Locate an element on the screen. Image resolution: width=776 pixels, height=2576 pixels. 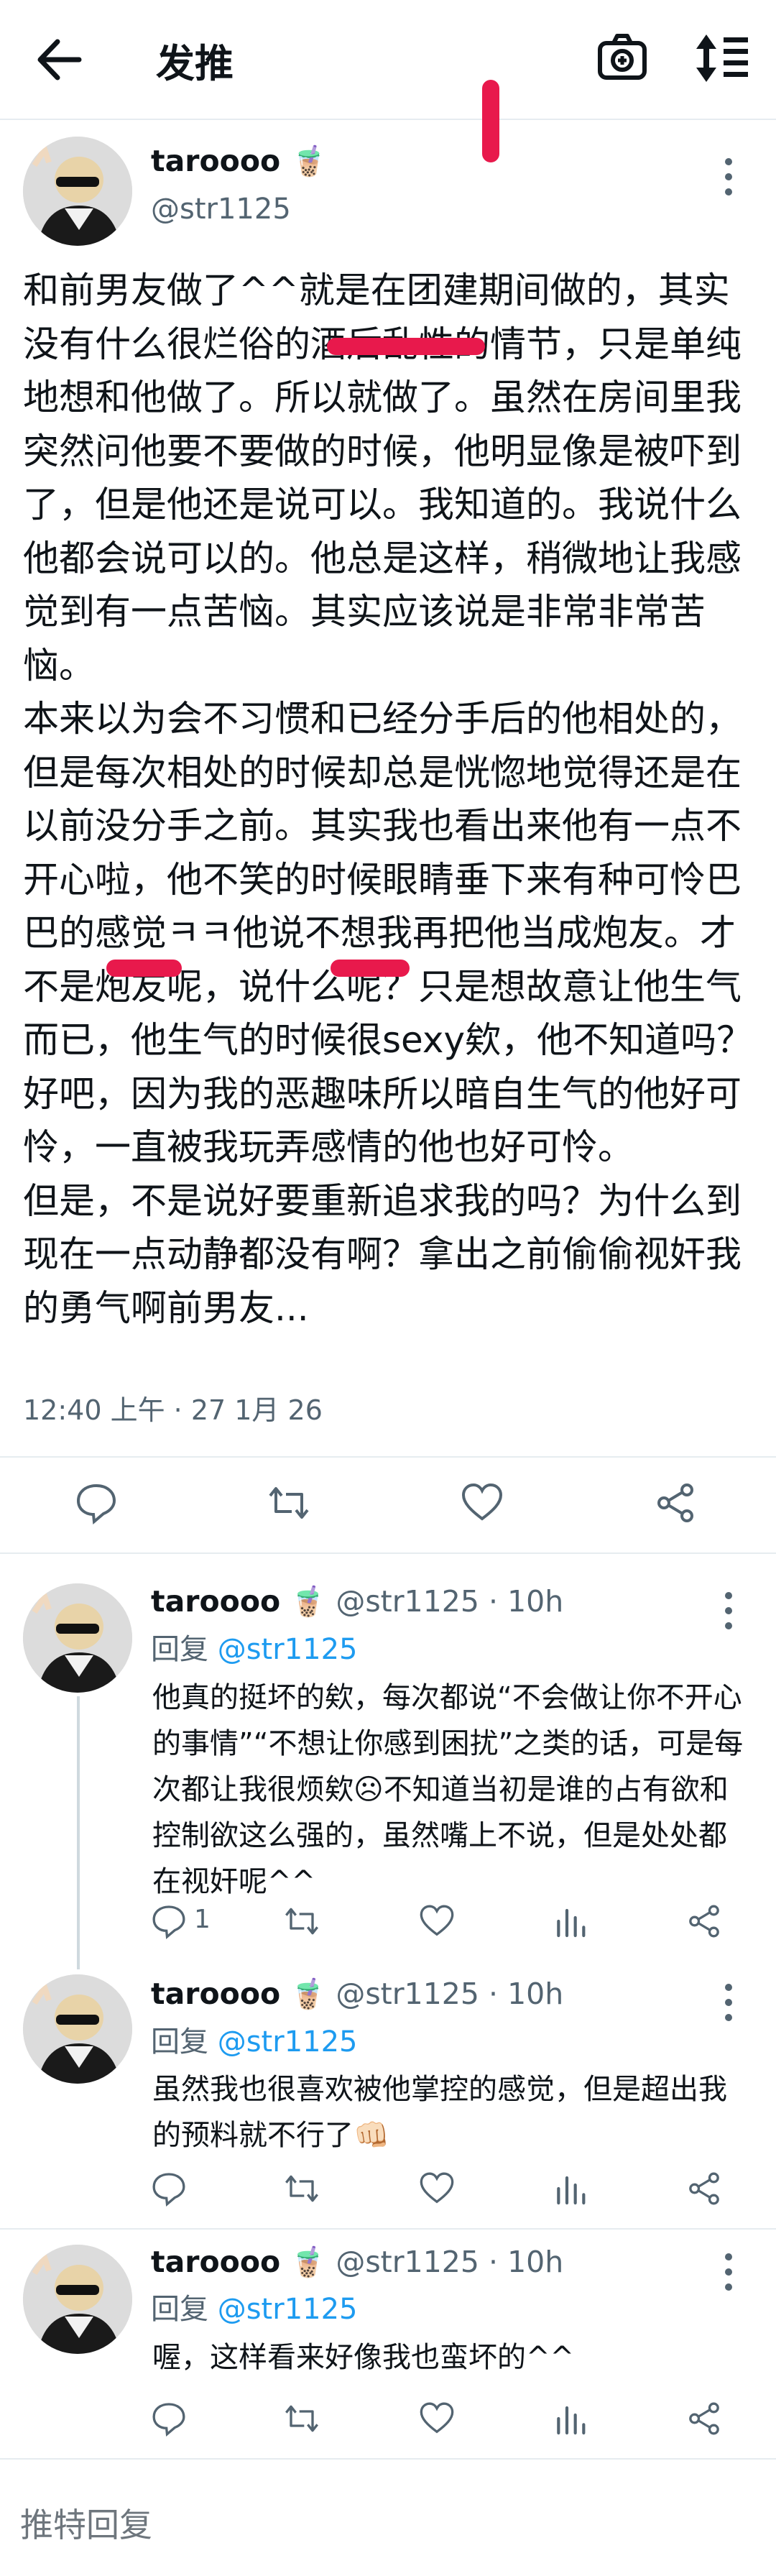
camera-icon is located at coordinates (622, 57).